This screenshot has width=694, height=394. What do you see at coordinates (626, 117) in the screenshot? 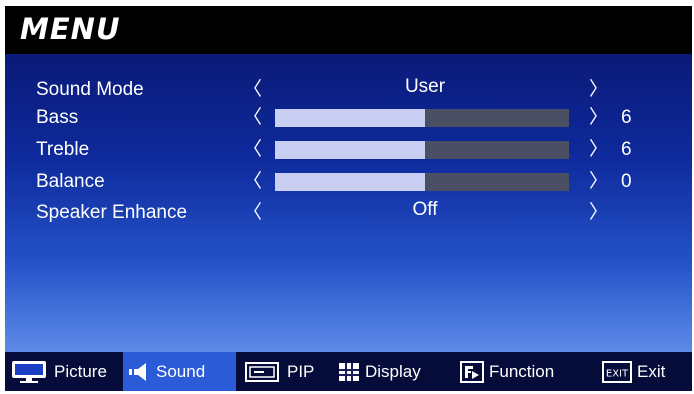
I see `bass-value: 6` at bounding box center [626, 117].